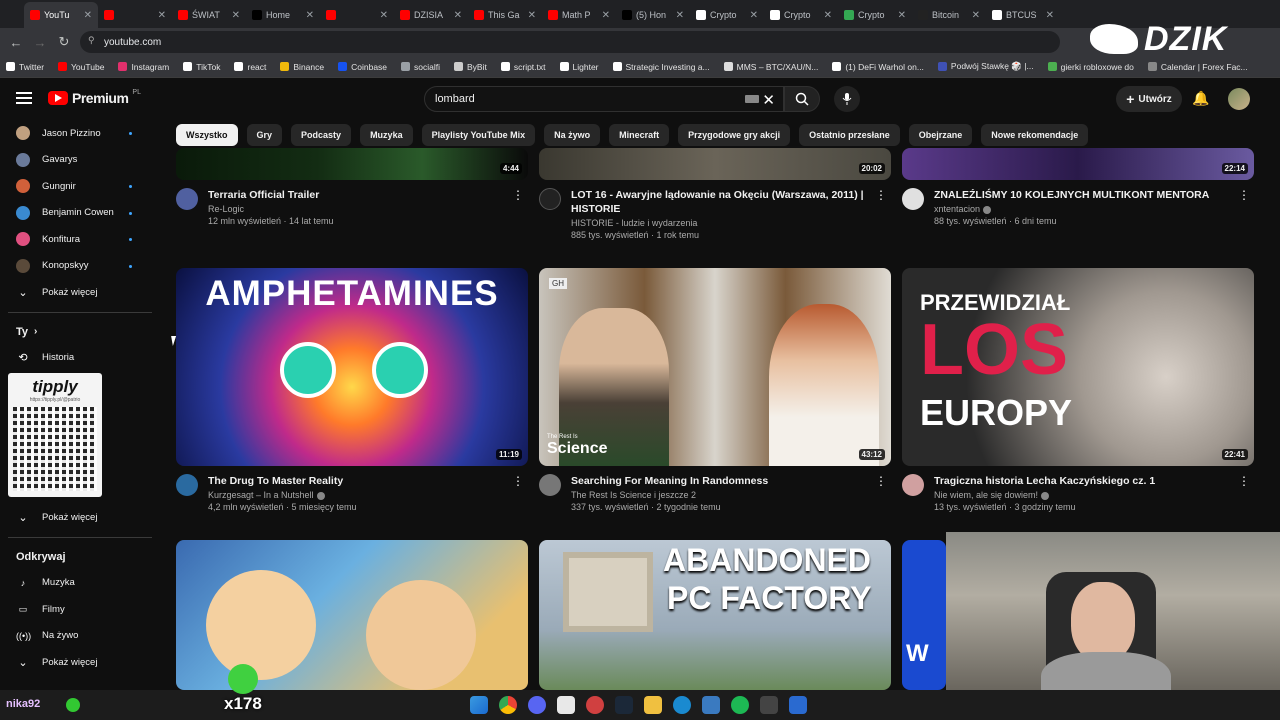 The width and height of the screenshot is (1280, 720). I want to click on browser-tab: DZISIA ✕, so click(431, 15).